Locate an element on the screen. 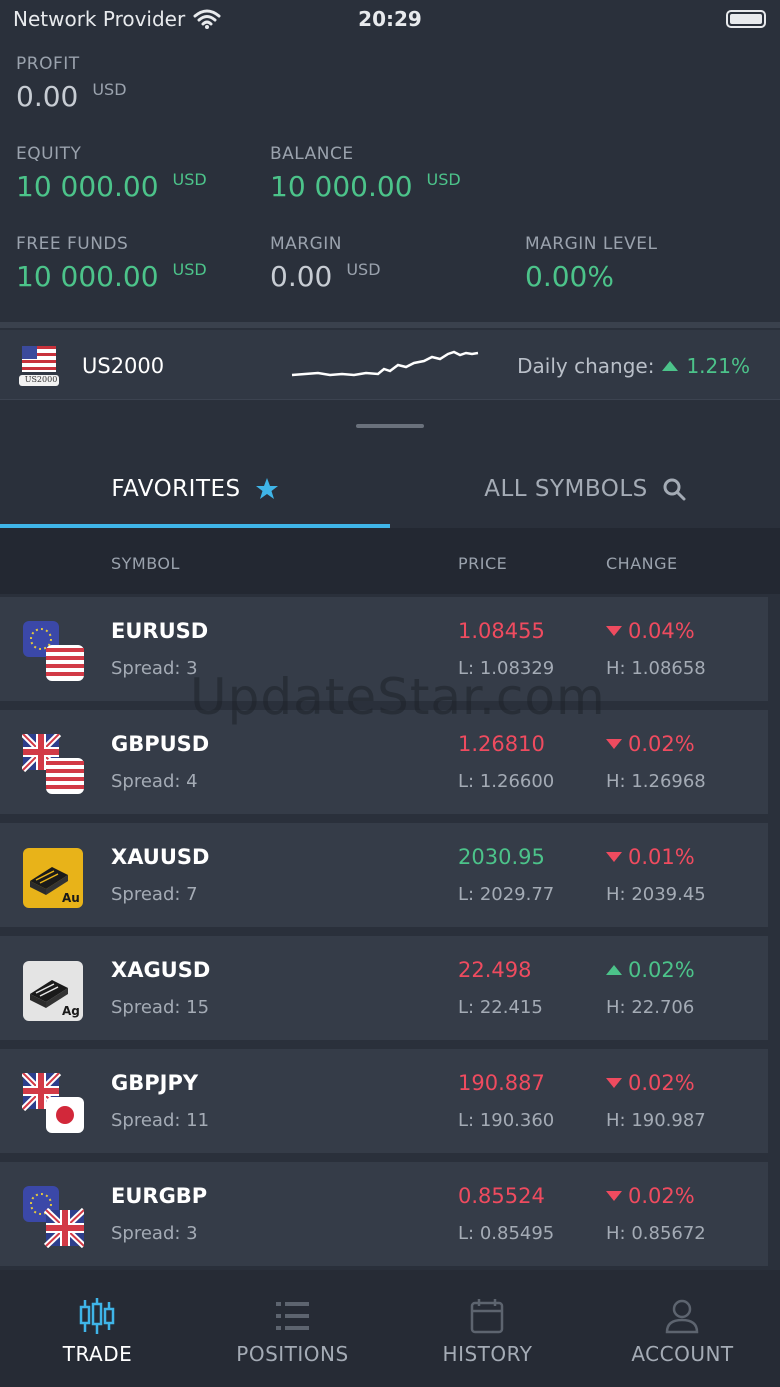 The height and width of the screenshot is (1387, 780). gbp-jpy-flags-icon is located at coordinates (53, 1103).